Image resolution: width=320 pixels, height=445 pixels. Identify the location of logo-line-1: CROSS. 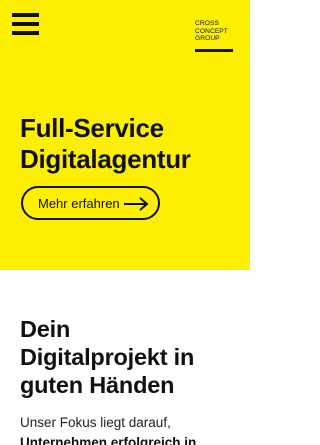
(207, 23).